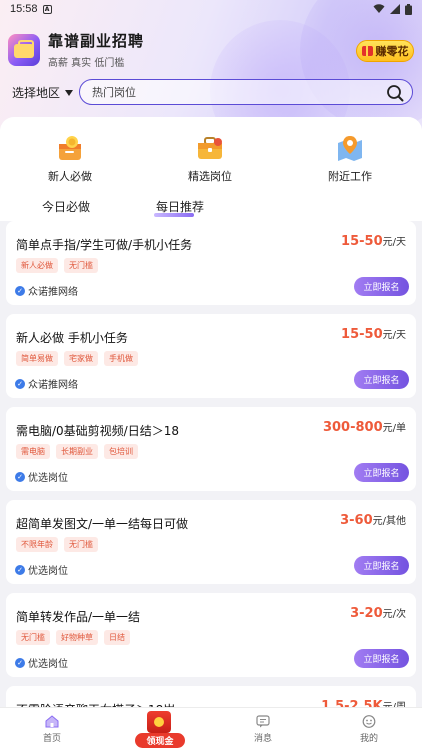 Image resolution: width=422 pixels, height=750 pixels. Describe the element at coordinates (51, 739) in the screenshot. I see `tab-label: 首页` at that location.